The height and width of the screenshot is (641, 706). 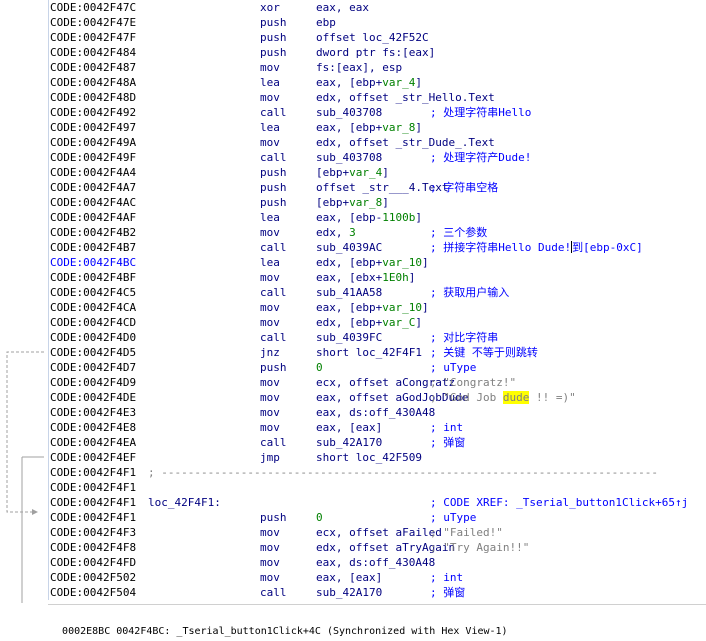 I want to click on operand: sub_4039AC, so click(x=349, y=247).